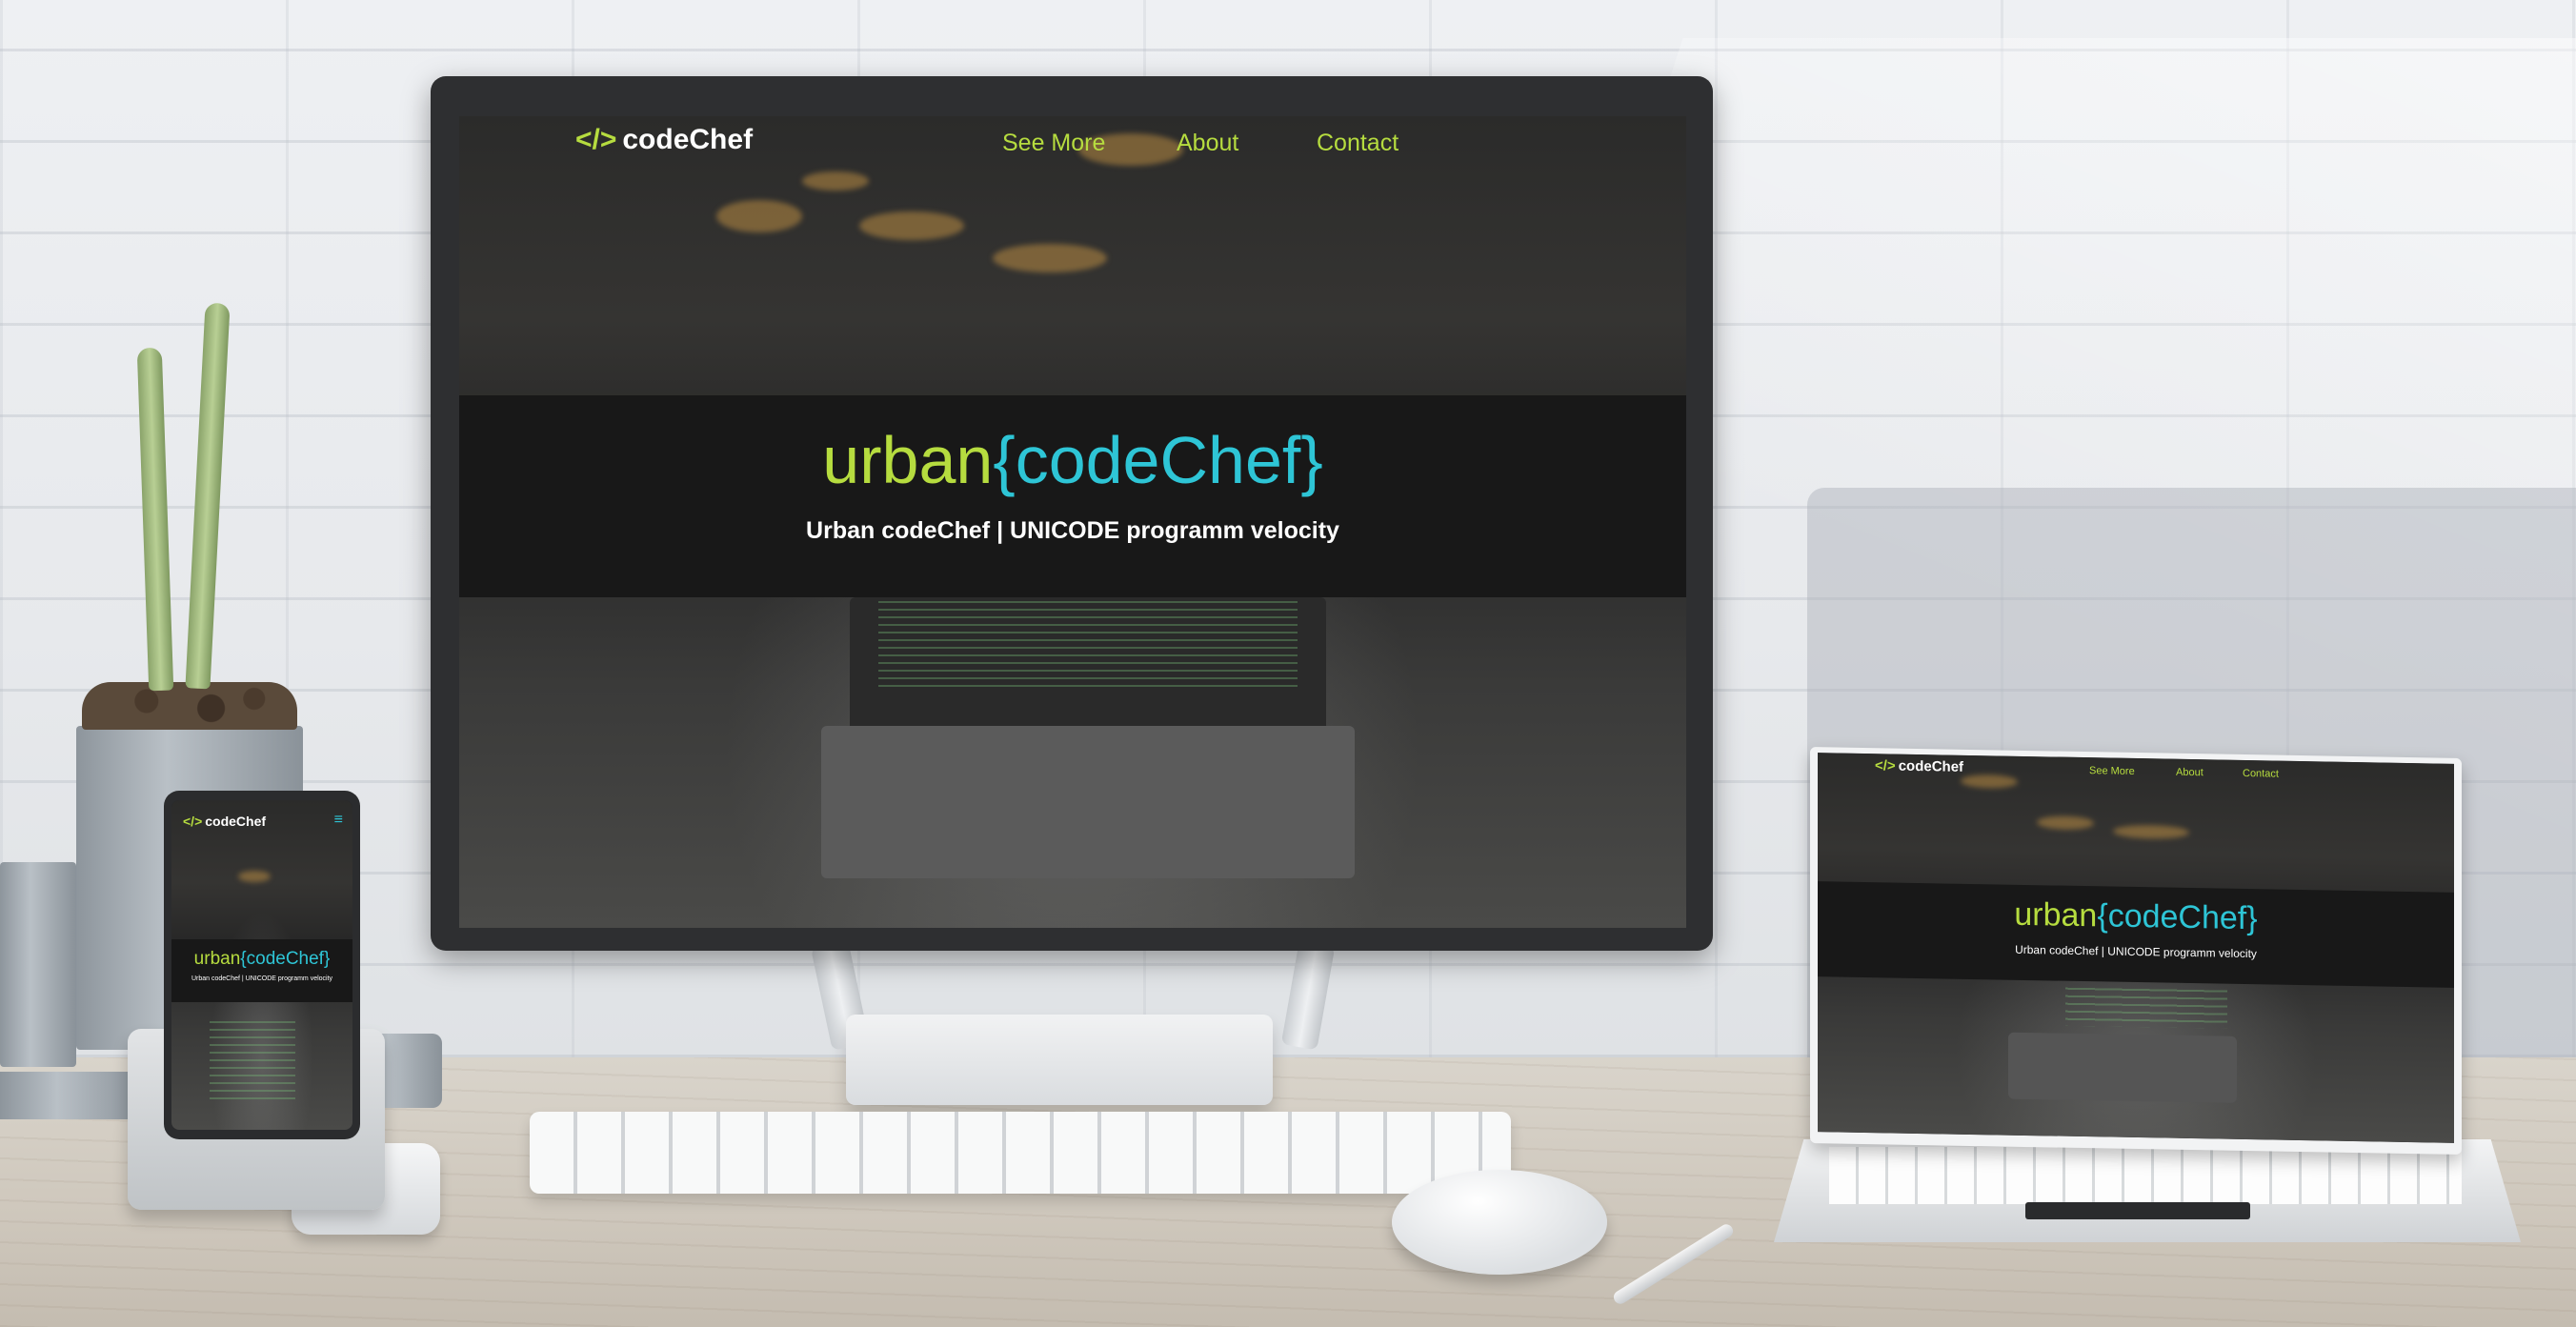 This screenshot has height=1327, width=2576. Describe the element at coordinates (1499, 1222) in the screenshot. I see `desk-mouse` at that location.